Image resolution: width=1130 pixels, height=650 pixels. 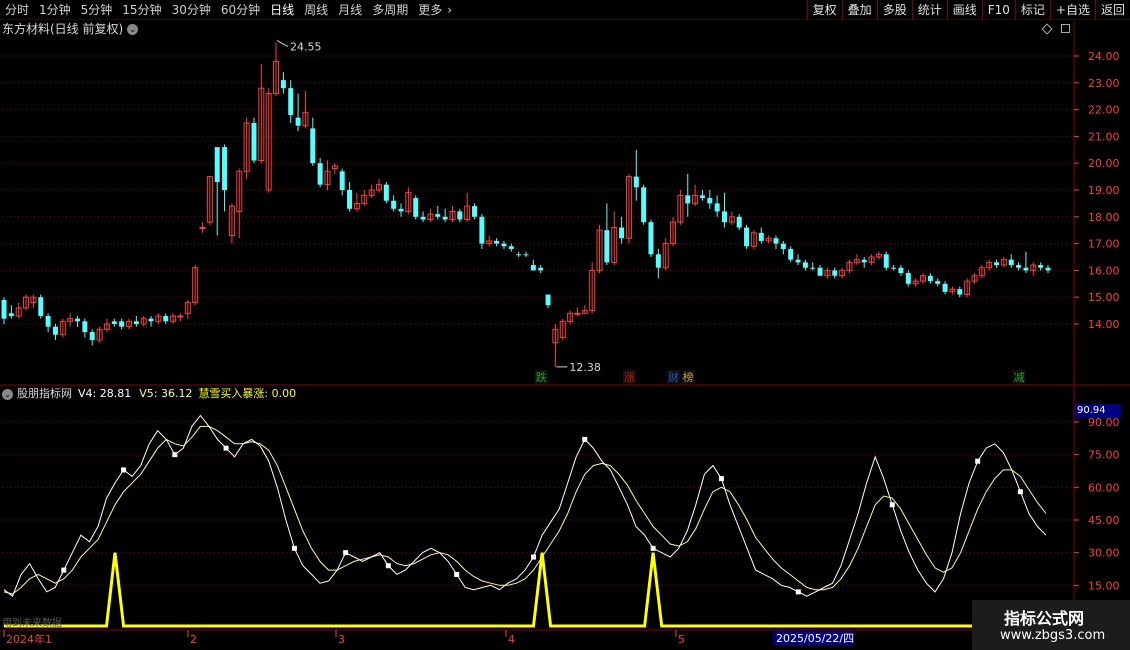 What do you see at coordinates (1104, 244) in the screenshot?
I see `price-tick-label: 17.00` at bounding box center [1104, 244].